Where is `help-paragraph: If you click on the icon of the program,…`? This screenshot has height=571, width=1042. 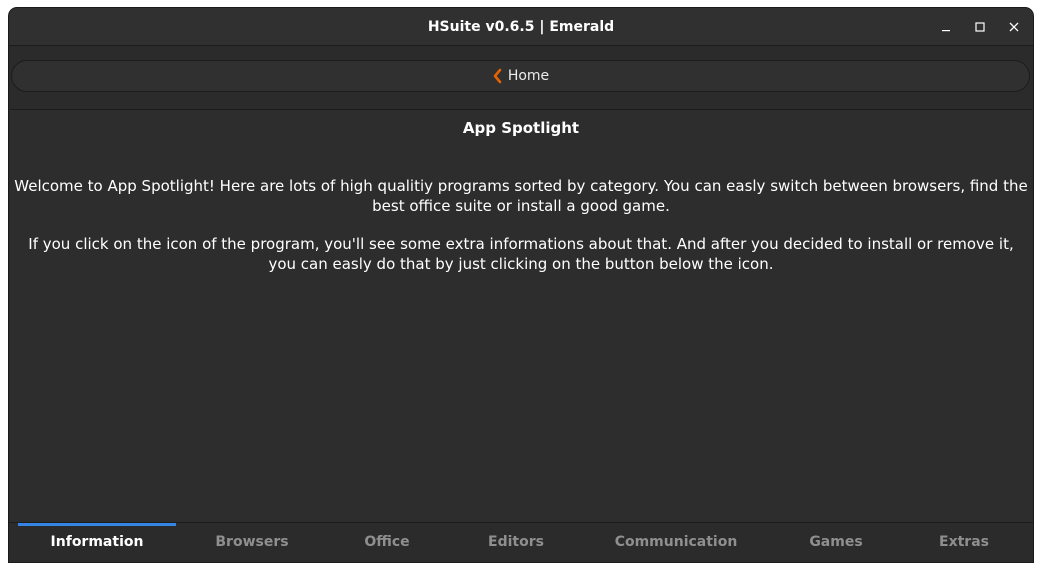 help-paragraph: If you click on the icon of the program,… is located at coordinates (521, 254).